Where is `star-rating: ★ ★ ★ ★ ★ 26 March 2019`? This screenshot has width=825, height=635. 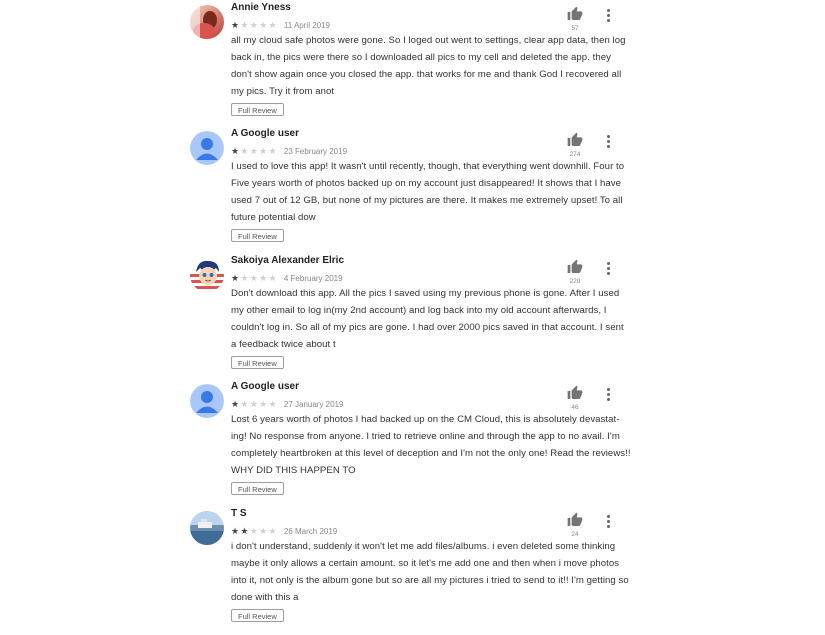
star-rating: ★ ★ ★ ★ ★ 26 March 2019 is located at coordinates (284, 531).